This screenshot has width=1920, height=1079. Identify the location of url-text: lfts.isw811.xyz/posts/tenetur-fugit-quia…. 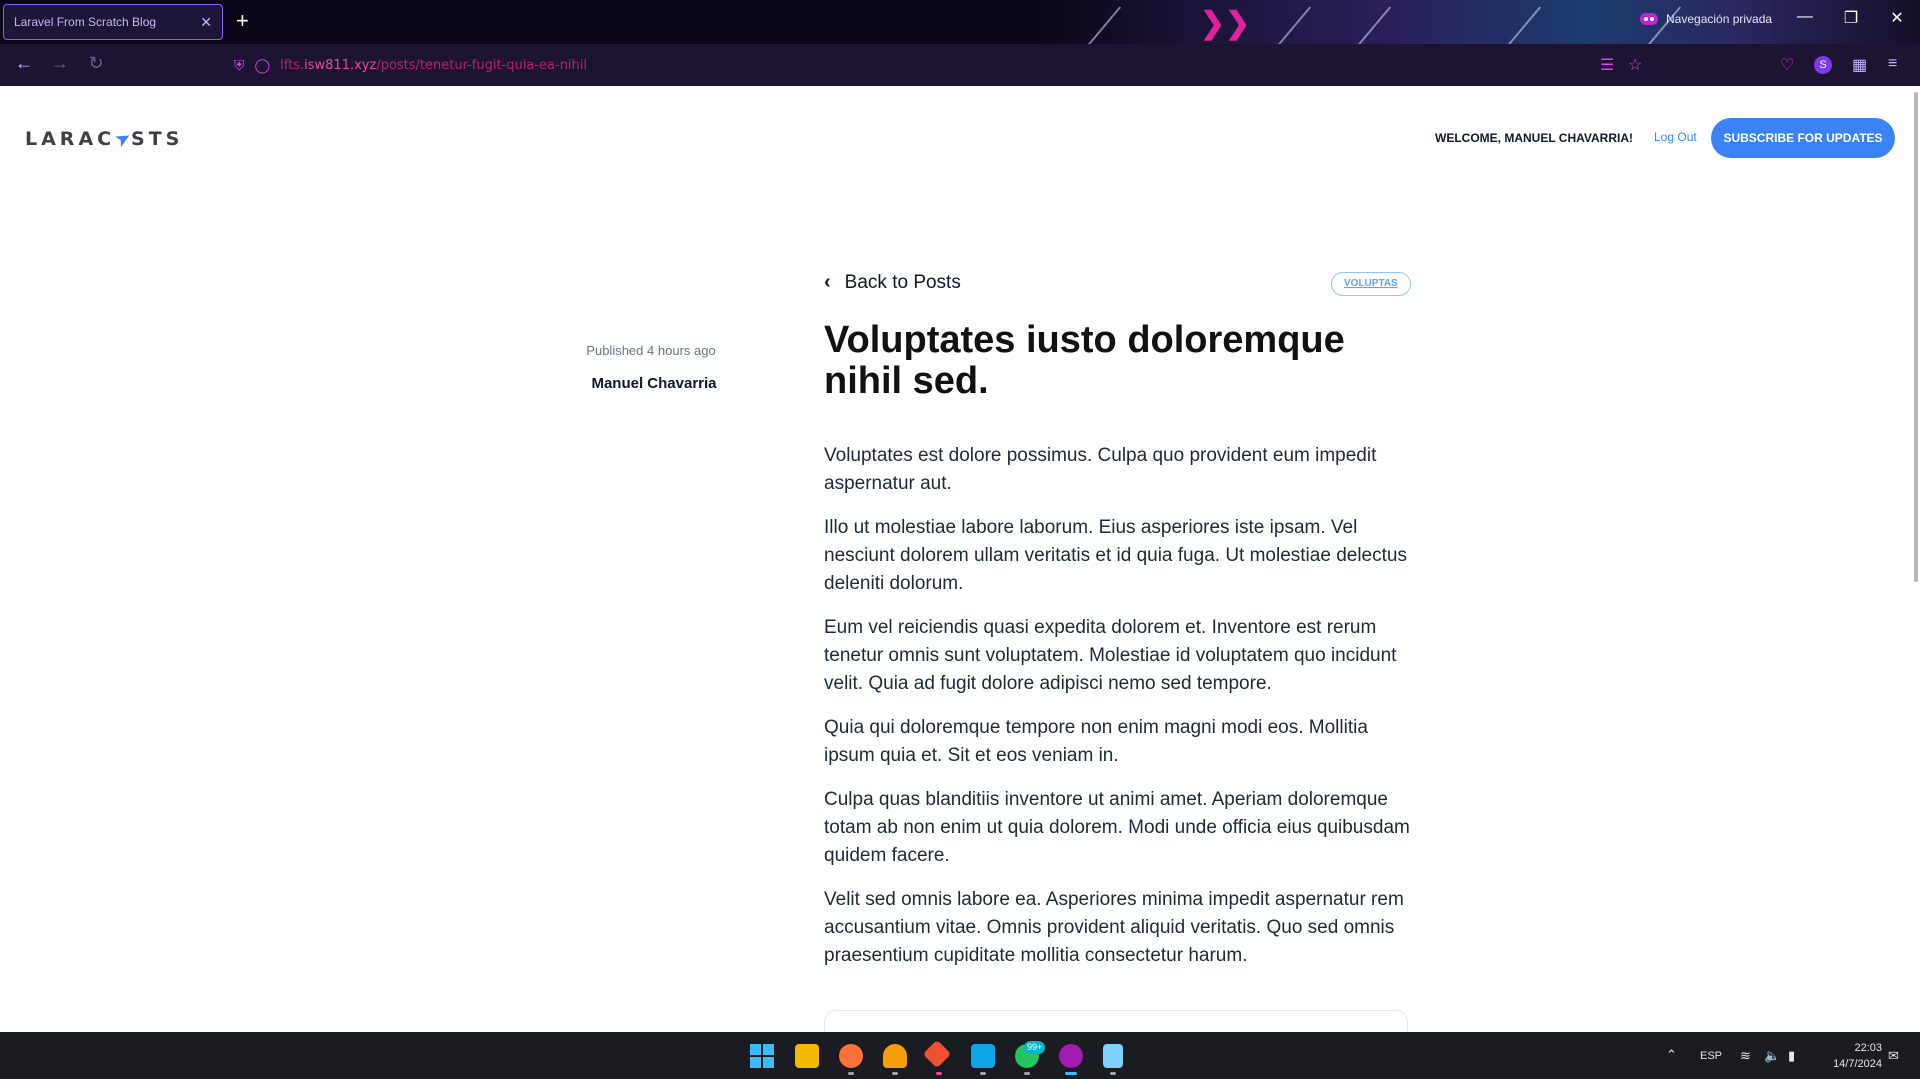
(433, 65).